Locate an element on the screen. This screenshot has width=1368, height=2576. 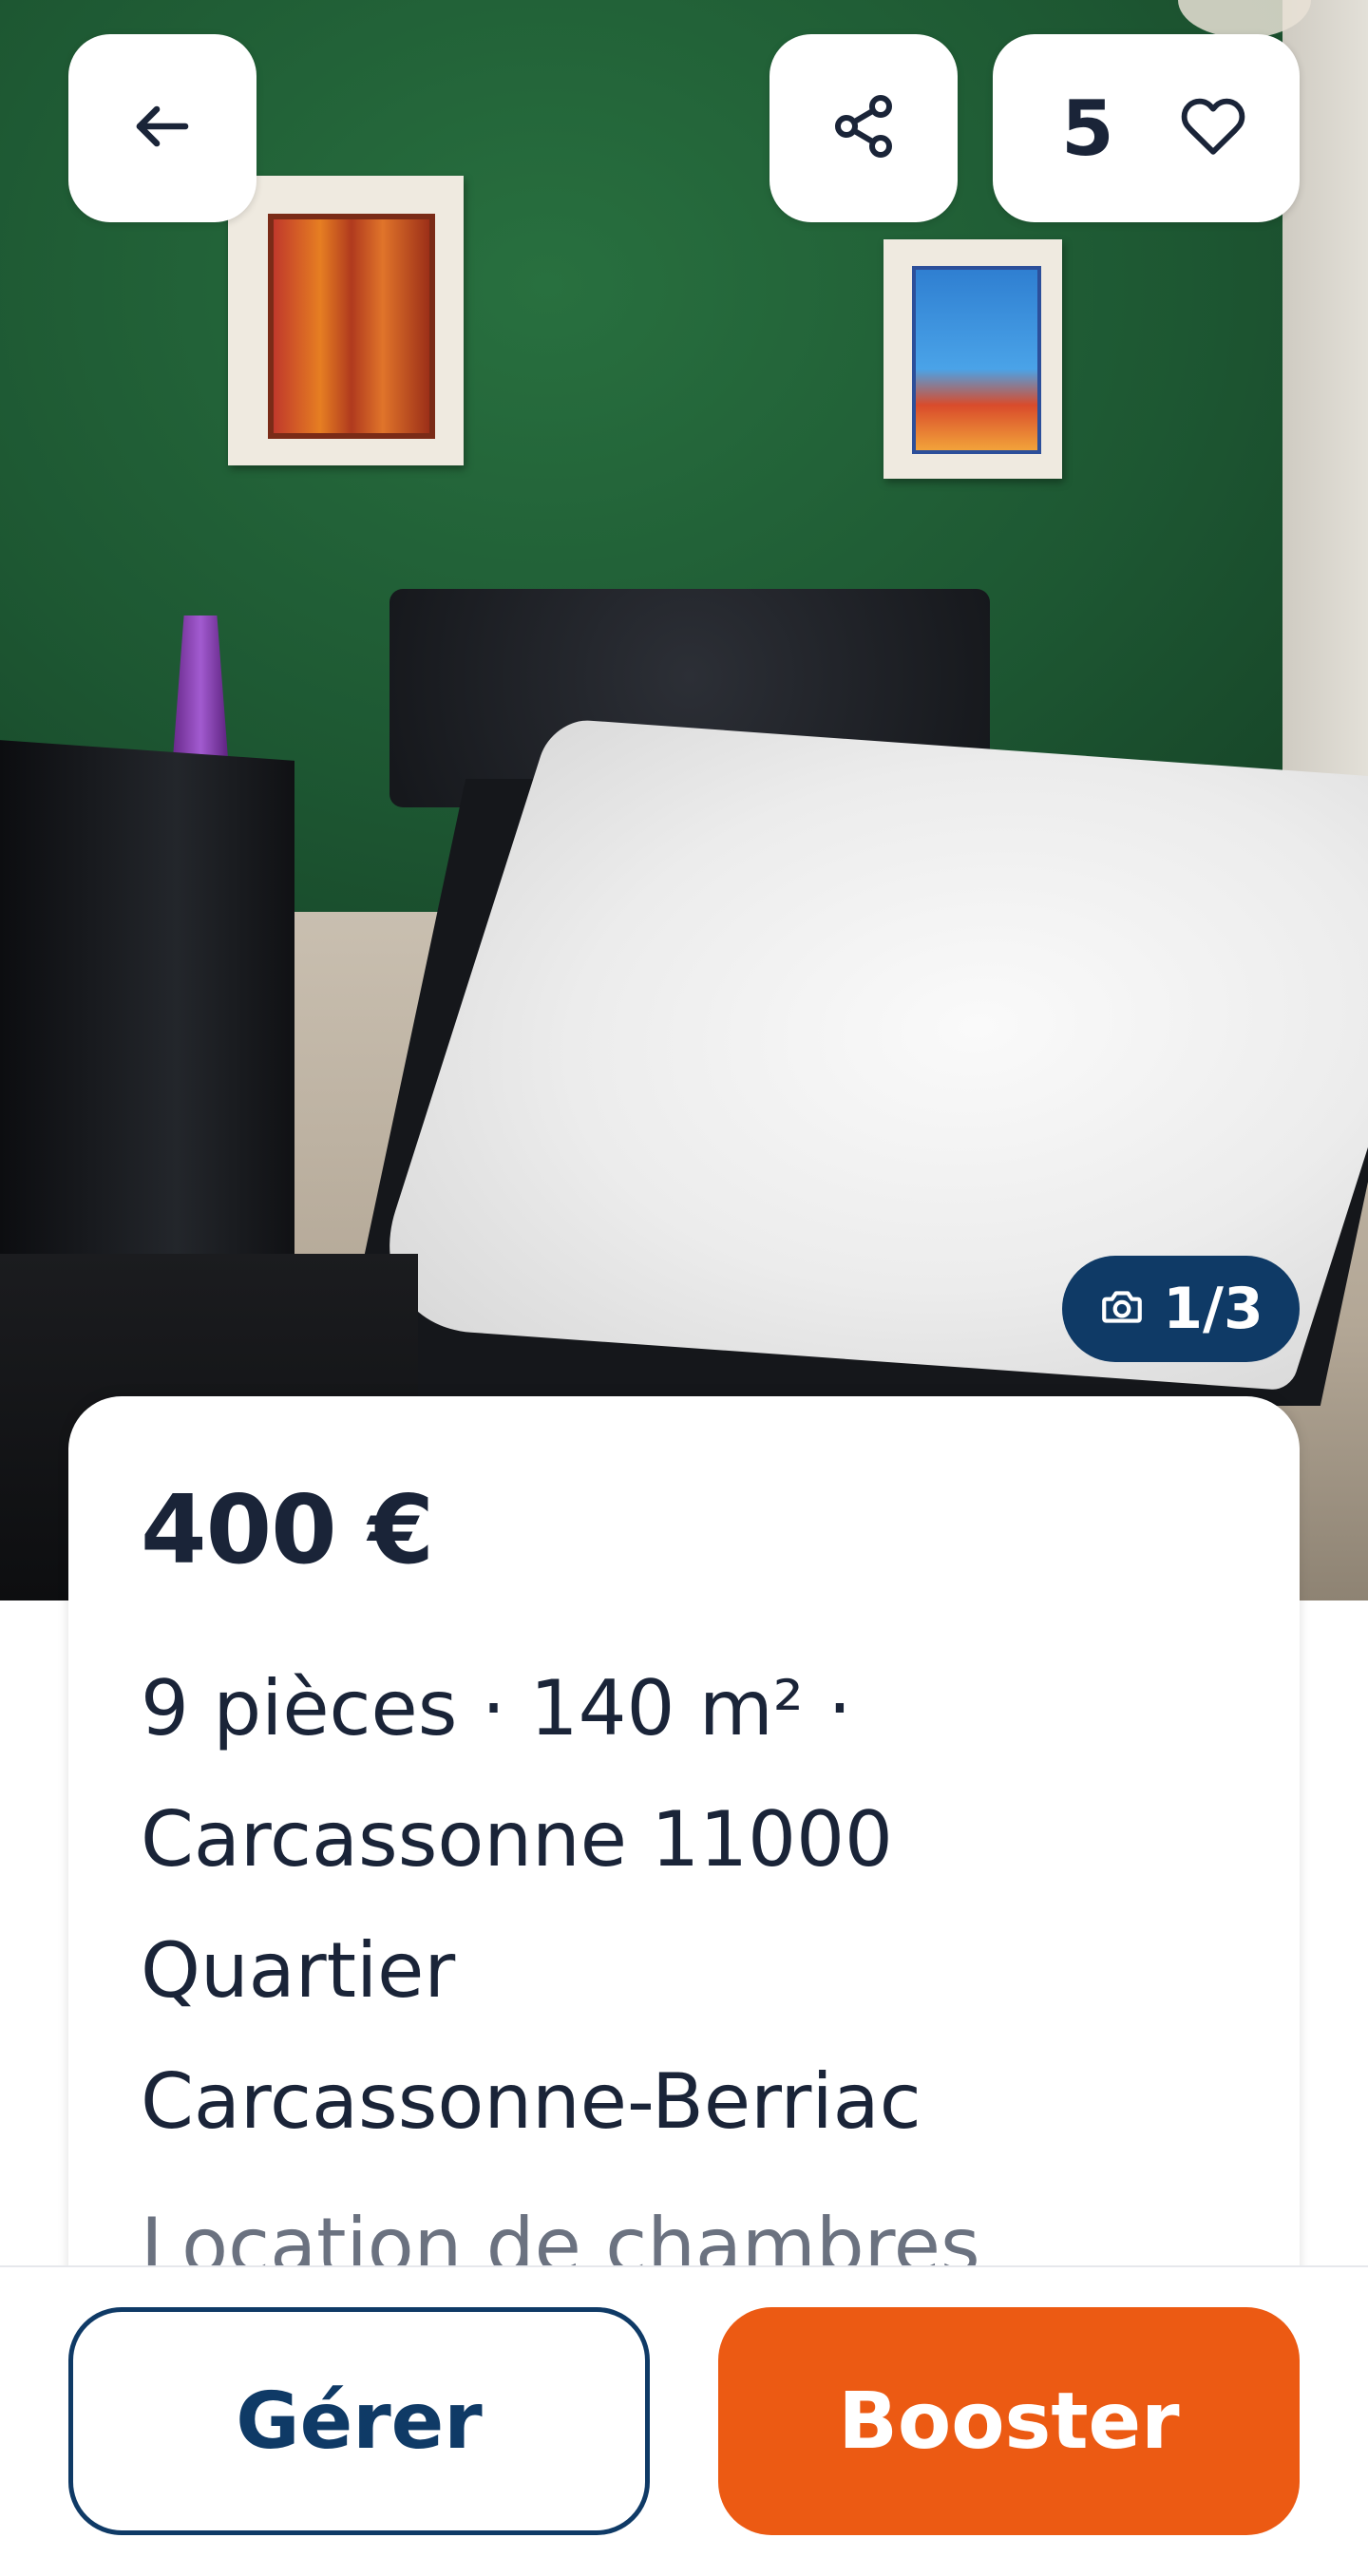
photo-tv is located at coordinates (147, 1016).